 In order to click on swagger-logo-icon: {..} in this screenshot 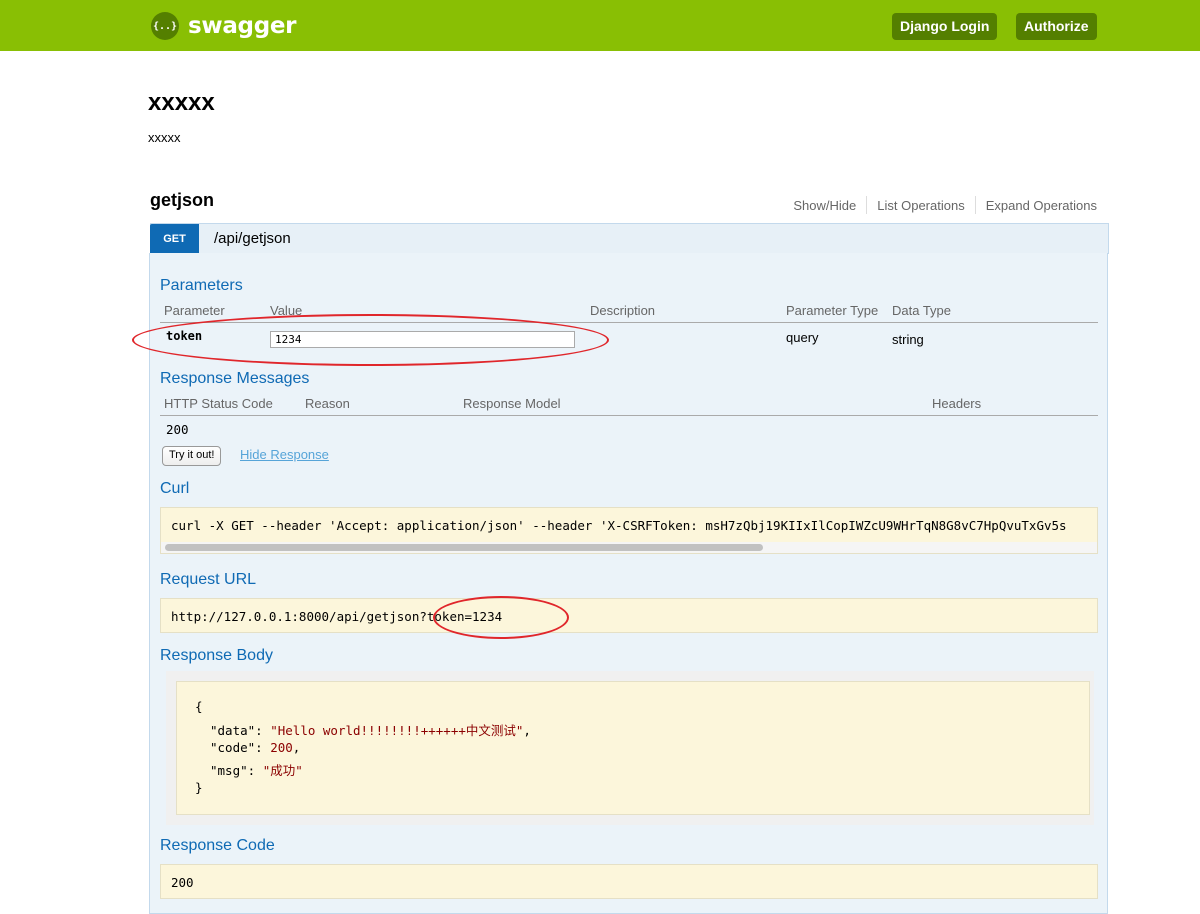, I will do `click(165, 26)`.